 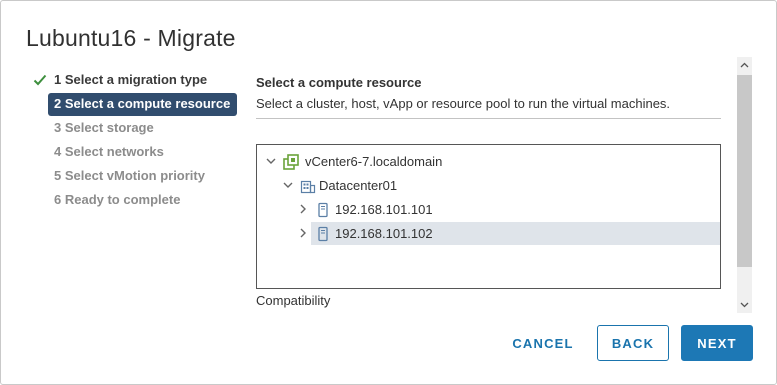 I want to click on dialog-title: Lubuntu16 - Migrate, so click(x=131, y=38).